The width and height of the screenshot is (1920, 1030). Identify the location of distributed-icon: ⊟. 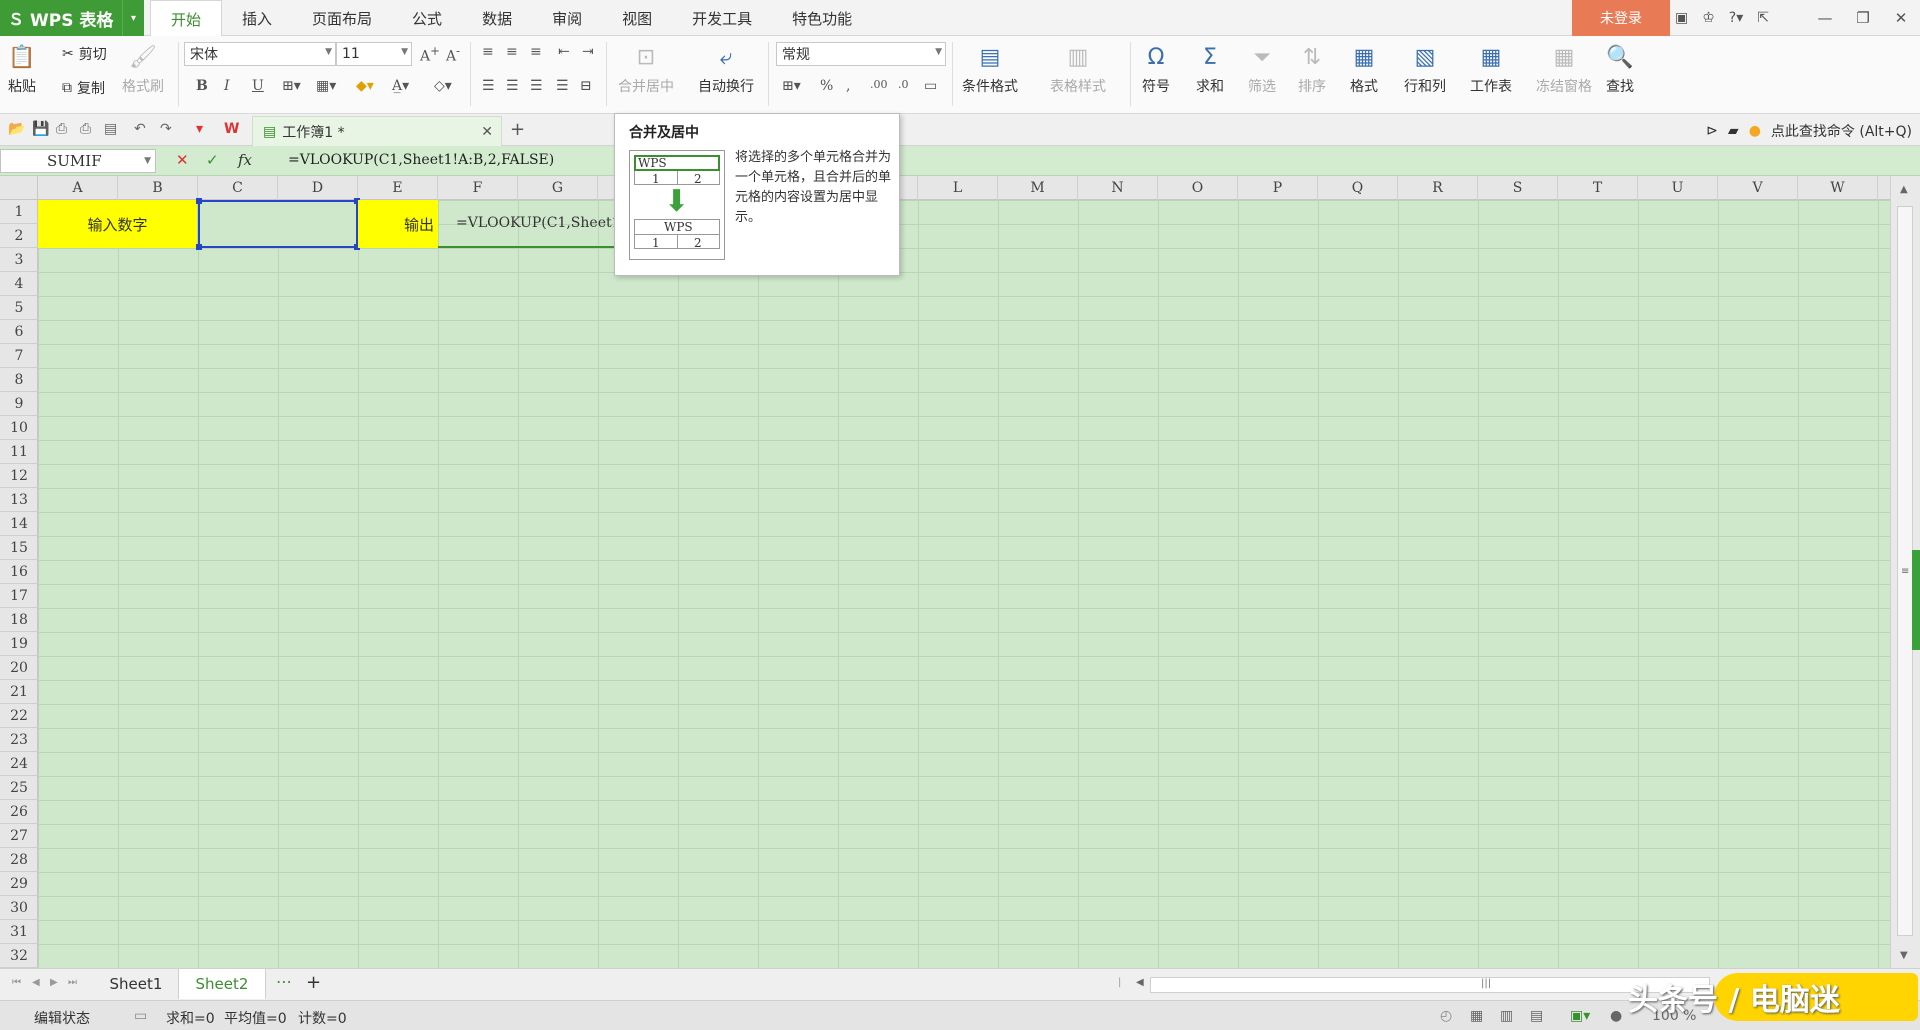
(586, 86).